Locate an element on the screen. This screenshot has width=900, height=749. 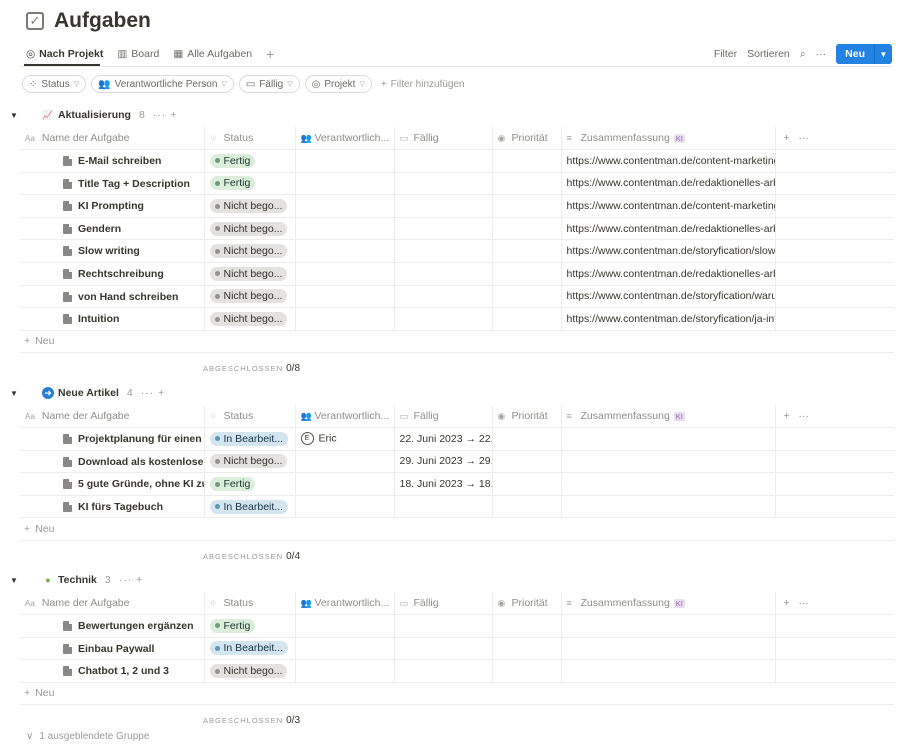
tab-nach-projekt: ◎ Nach Projekt is located at coordinates (64, 54).